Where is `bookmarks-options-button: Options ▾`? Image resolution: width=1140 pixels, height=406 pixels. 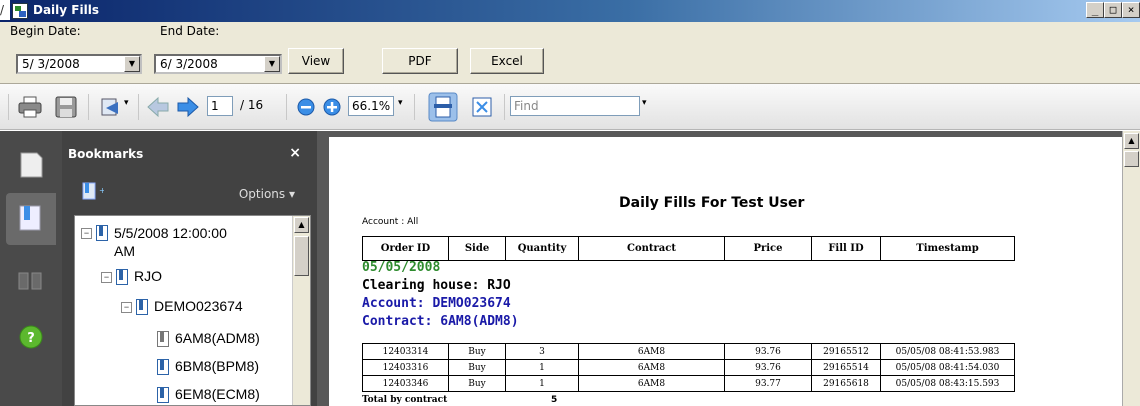 bookmarks-options-button: Options ▾ is located at coordinates (267, 194).